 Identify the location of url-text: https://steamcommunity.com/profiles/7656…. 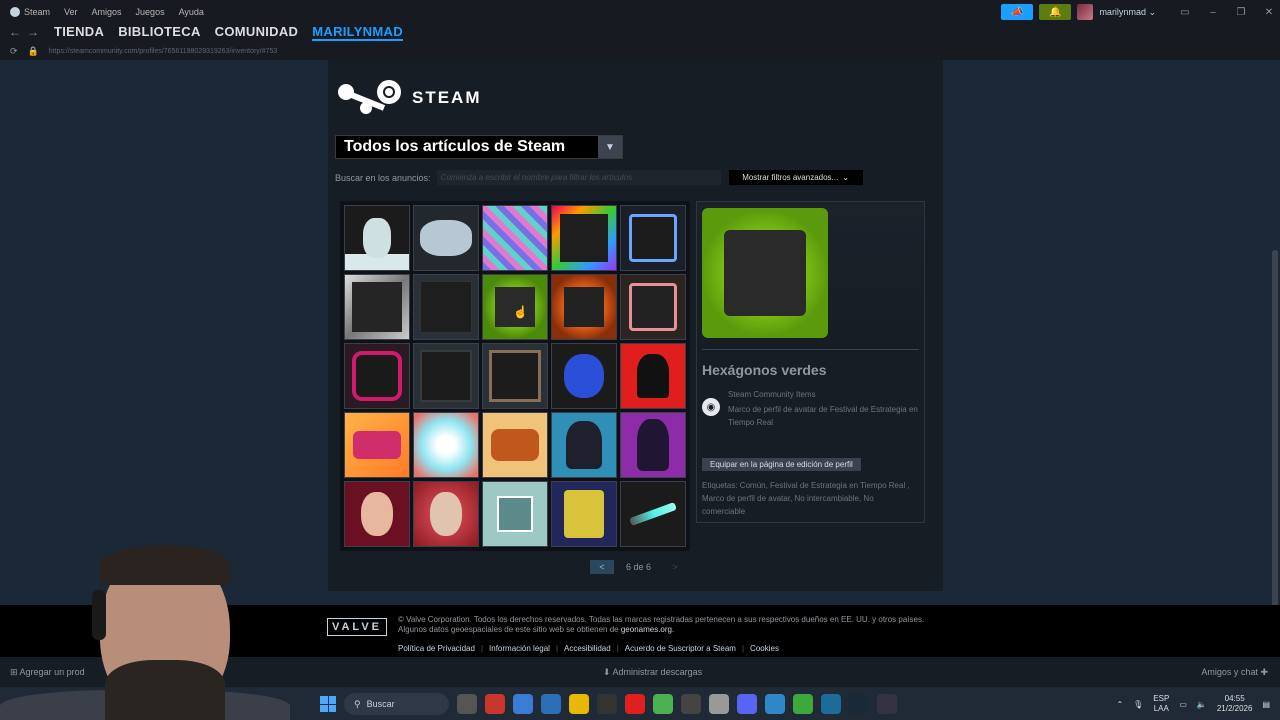
(163, 51).